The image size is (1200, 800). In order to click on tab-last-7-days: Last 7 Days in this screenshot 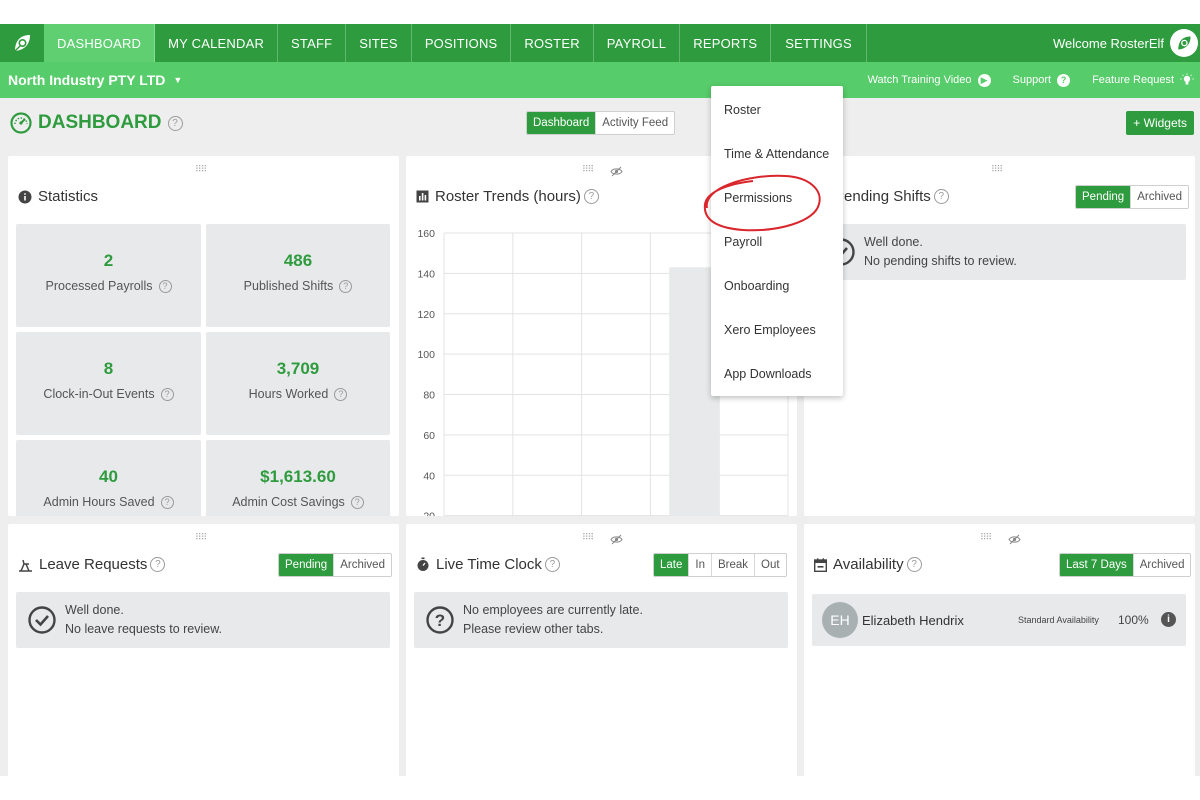, I will do `click(1096, 565)`.